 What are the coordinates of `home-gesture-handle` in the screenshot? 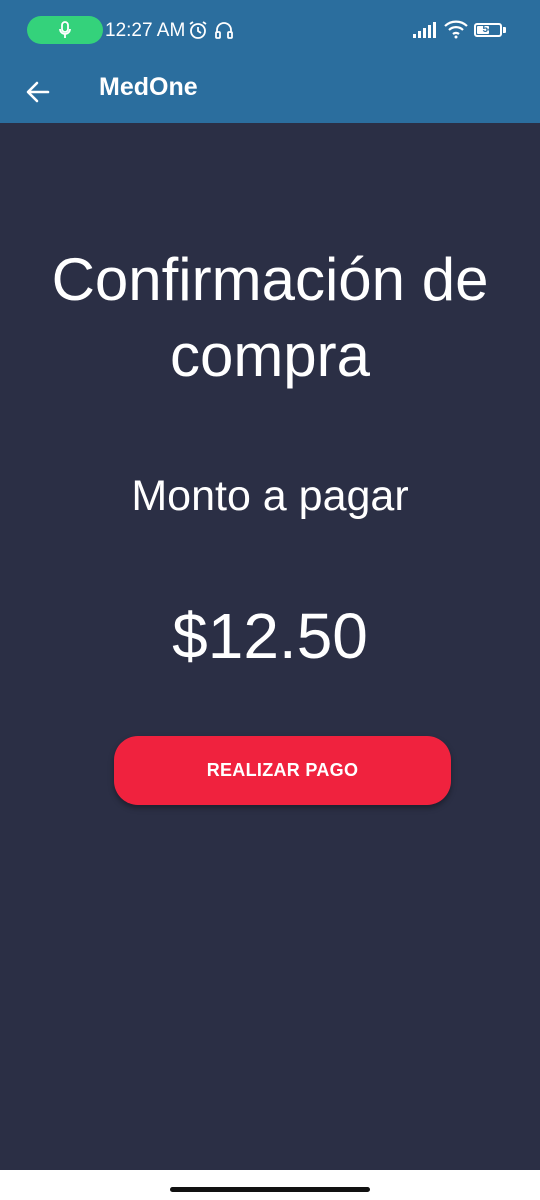 It's located at (270, 1189).